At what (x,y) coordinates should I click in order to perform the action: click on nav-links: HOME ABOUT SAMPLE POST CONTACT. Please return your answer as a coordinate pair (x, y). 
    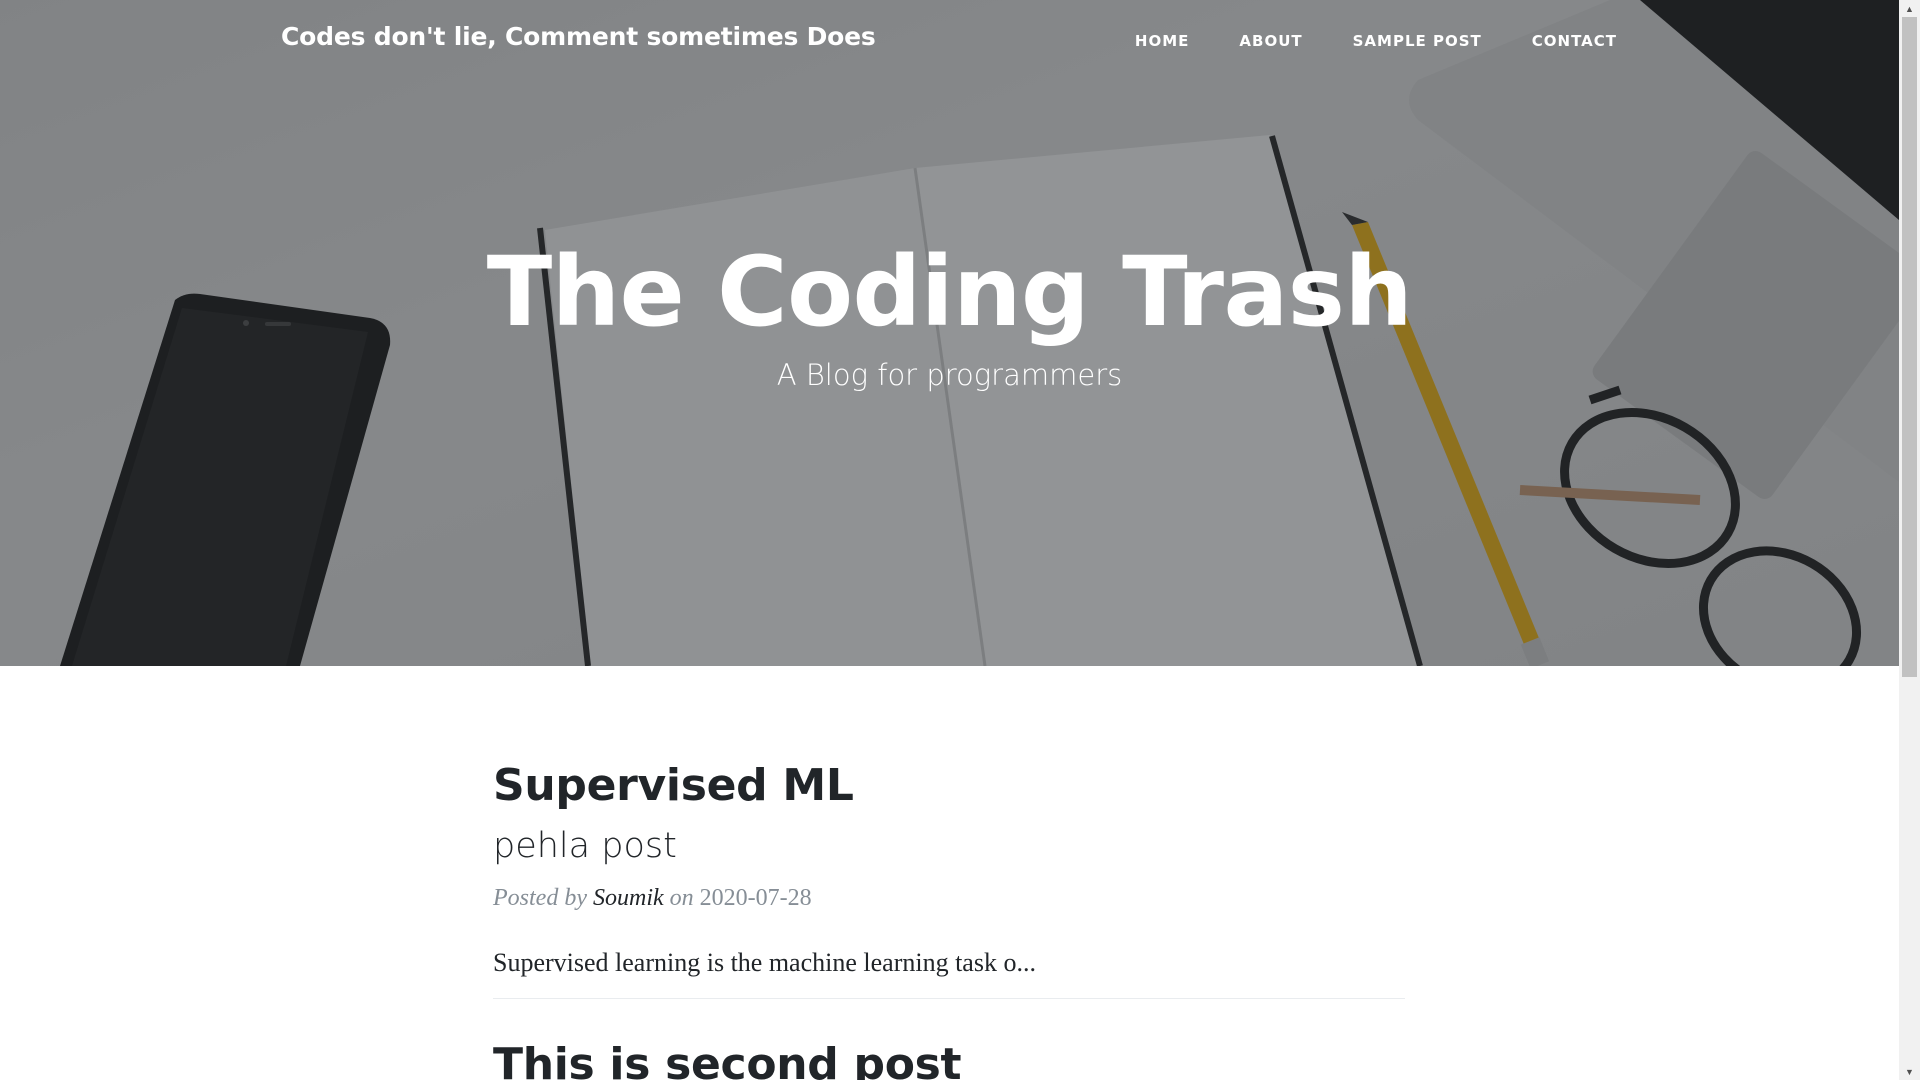
    Looking at the image, I should click on (1376, 41).